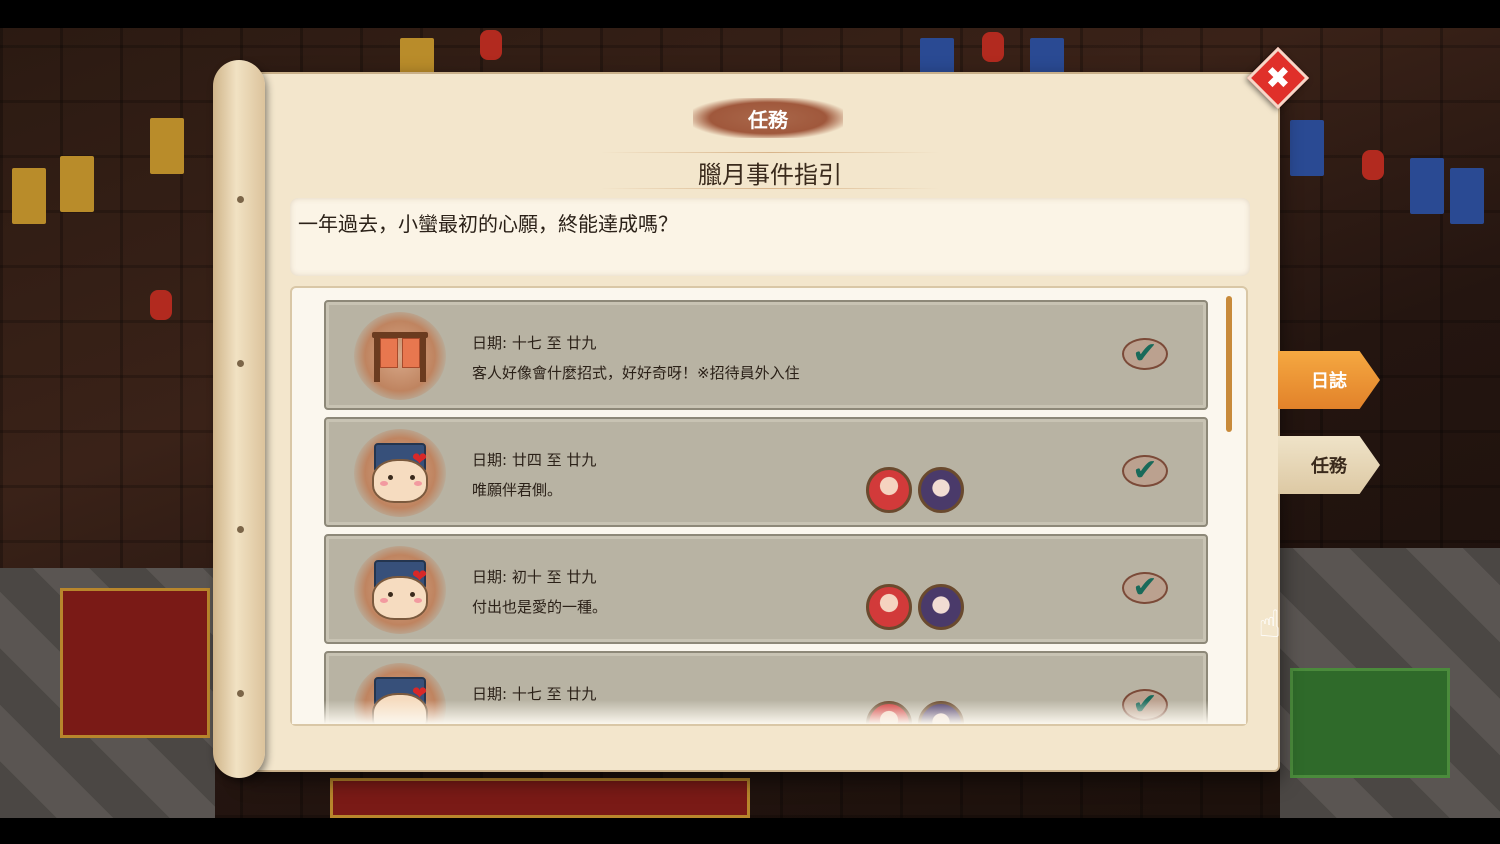 The width and height of the screenshot is (1500, 844). What do you see at coordinates (1370, 723) in the screenshot?
I see `green-carpet` at bounding box center [1370, 723].